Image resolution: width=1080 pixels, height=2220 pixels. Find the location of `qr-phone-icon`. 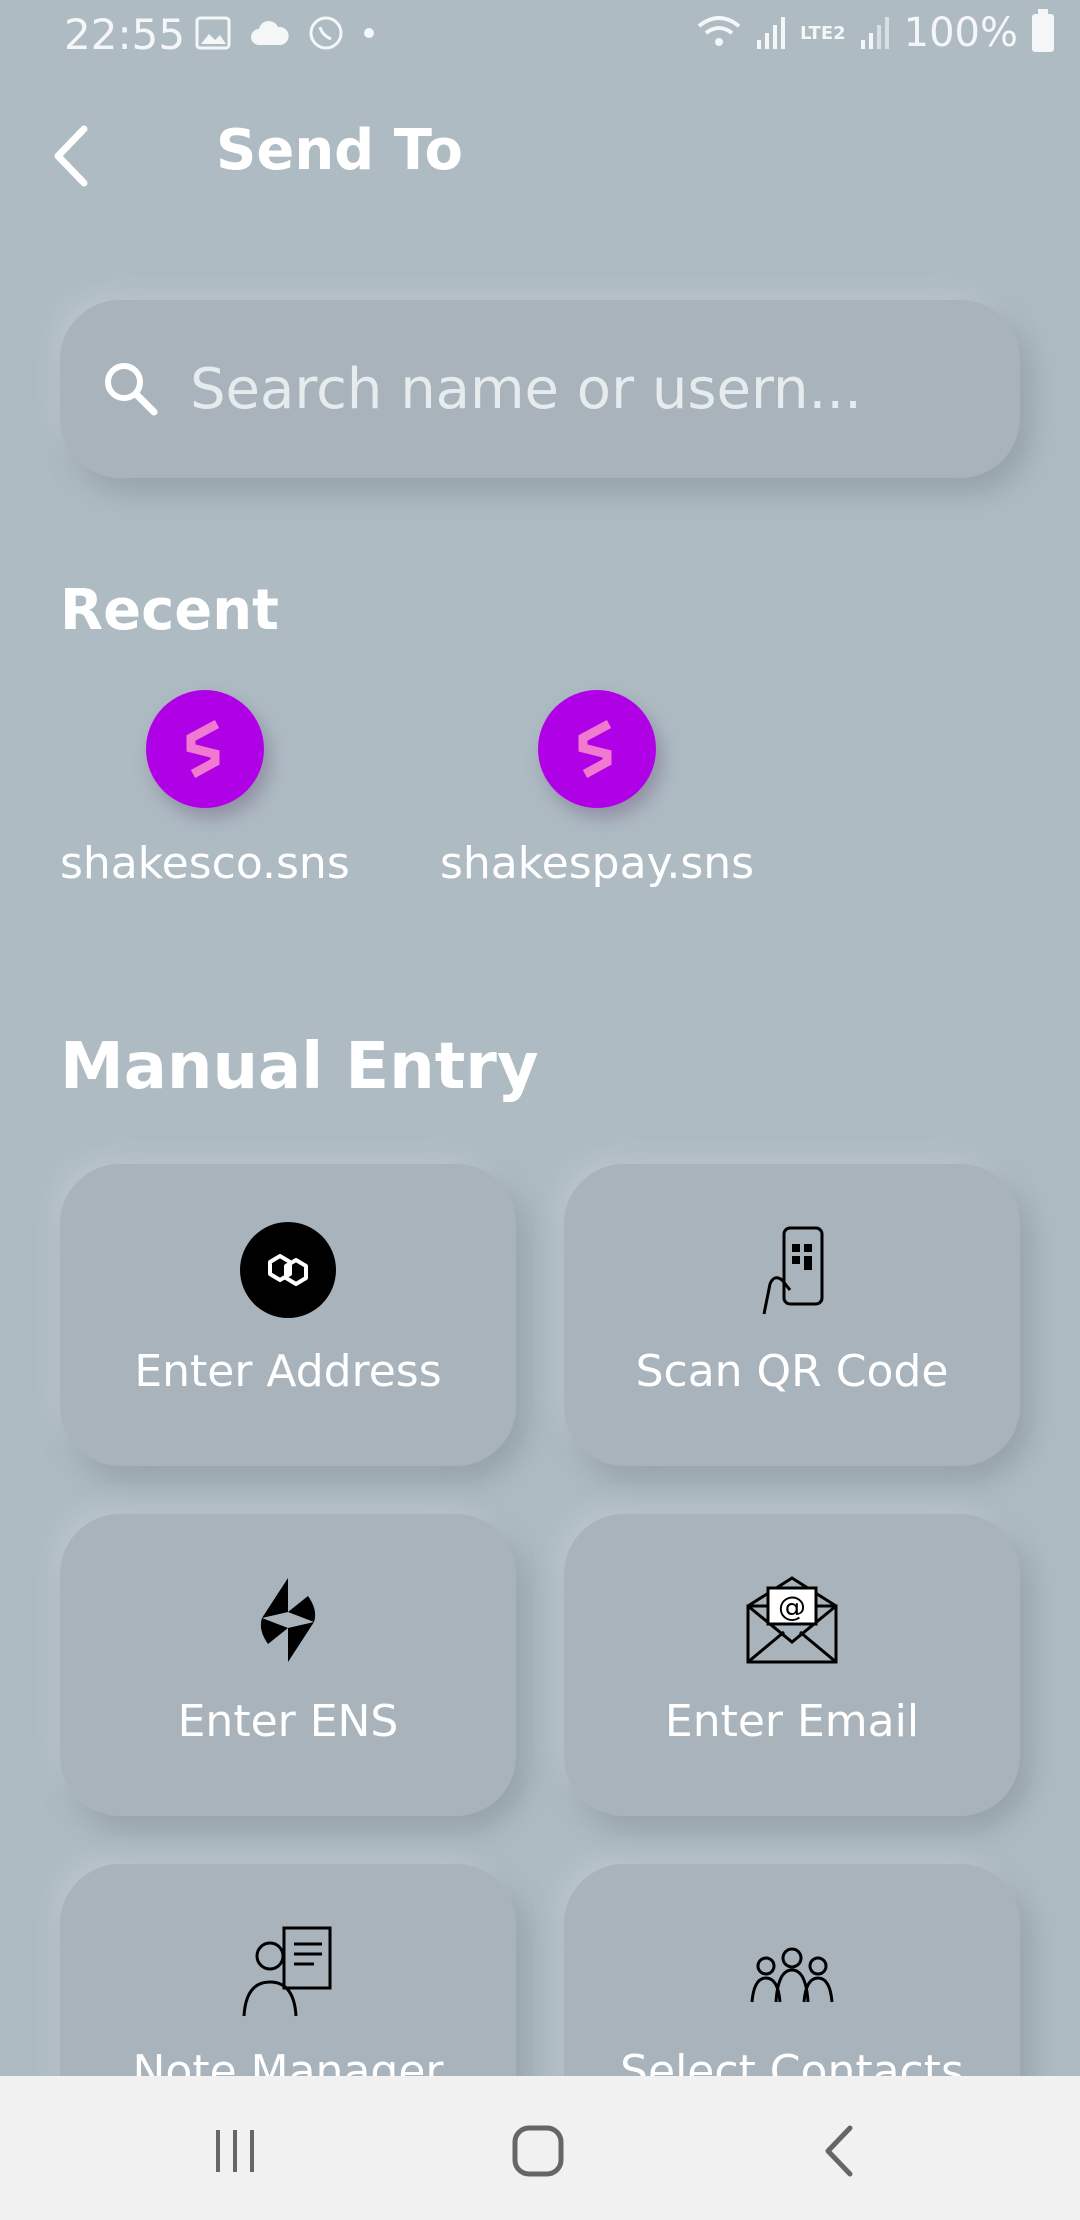

qr-phone-icon is located at coordinates (792, 1270).